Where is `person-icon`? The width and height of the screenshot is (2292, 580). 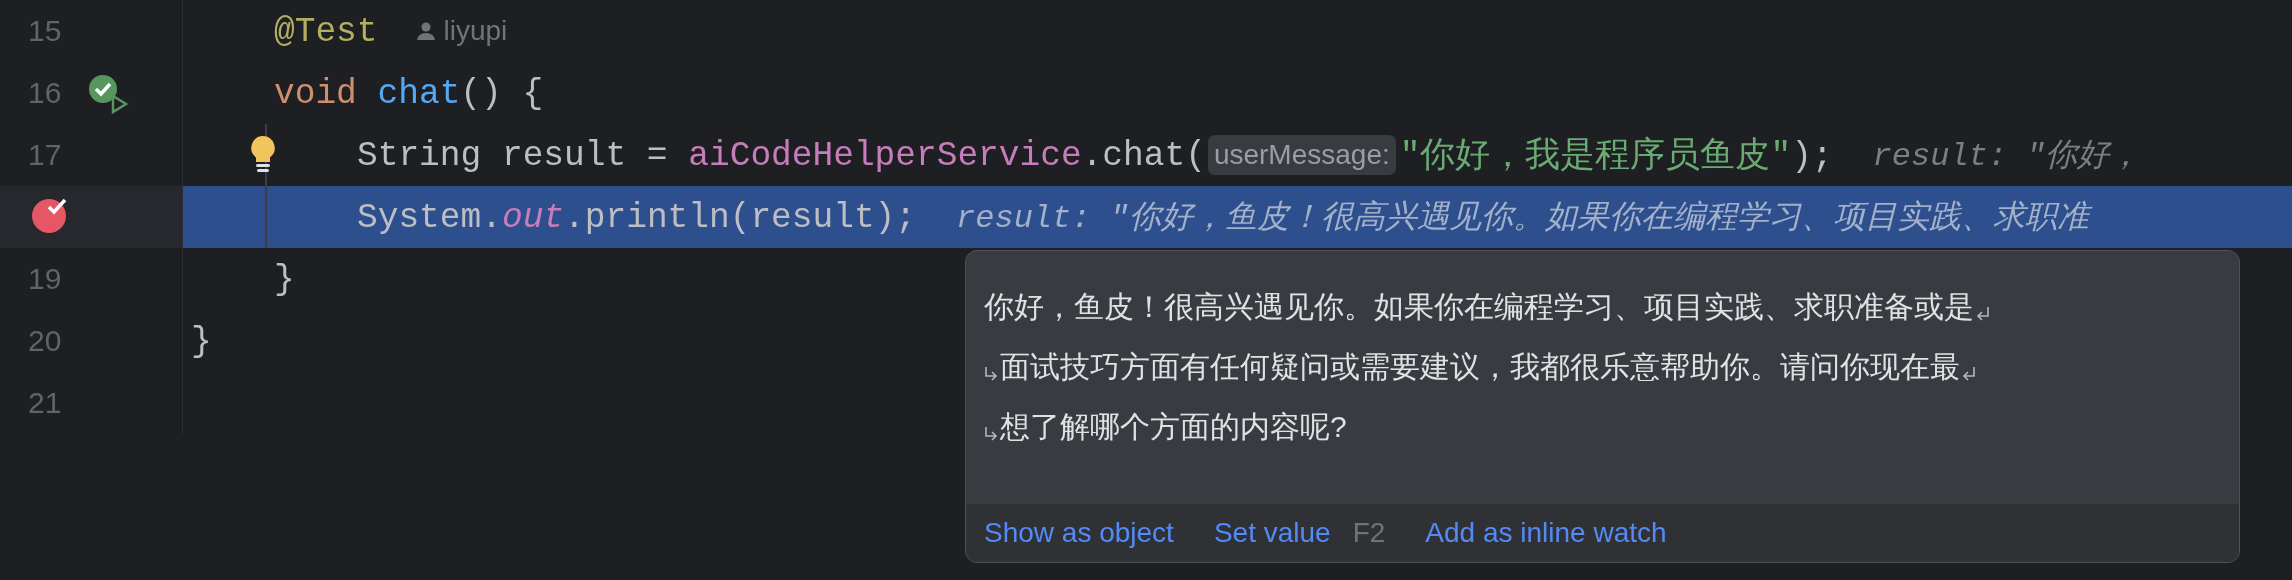 person-icon is located at coordinates (425, 31).